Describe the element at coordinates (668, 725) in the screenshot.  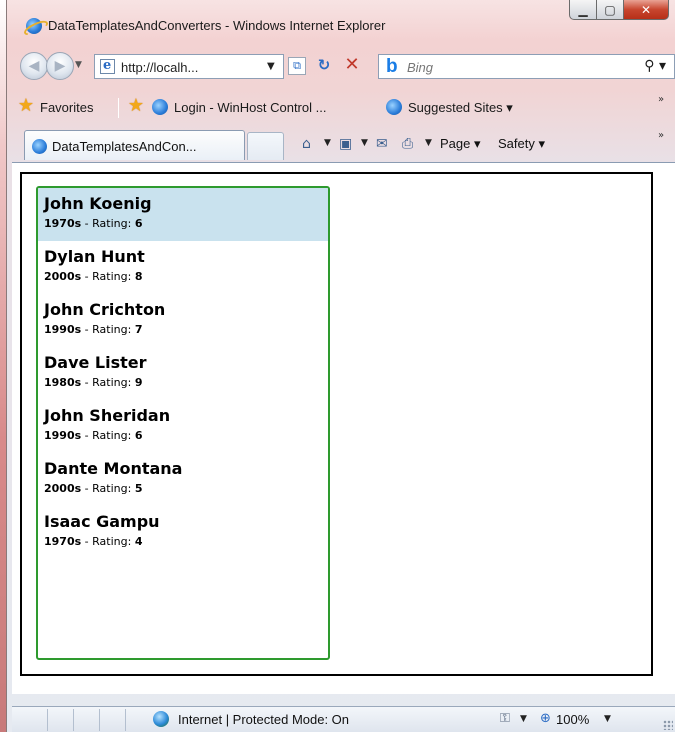
I see `resize-grip` at that location.